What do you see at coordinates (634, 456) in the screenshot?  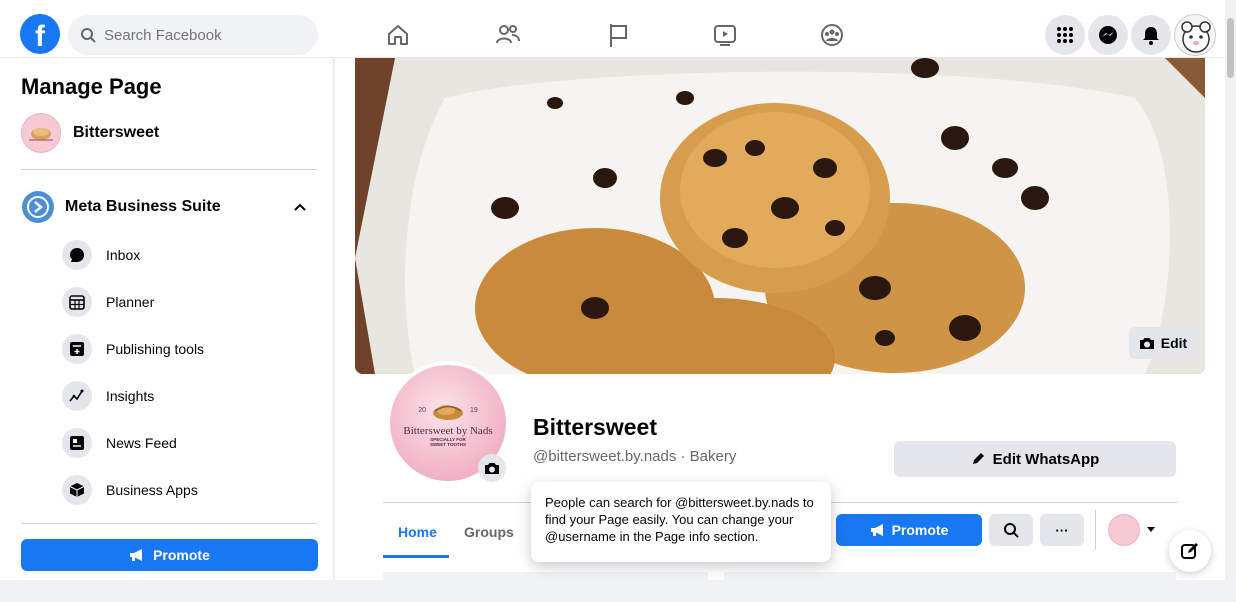 I see `page-handle-category: @bittersweet.by.nads · Bakery` at bounding box center [634, 456].